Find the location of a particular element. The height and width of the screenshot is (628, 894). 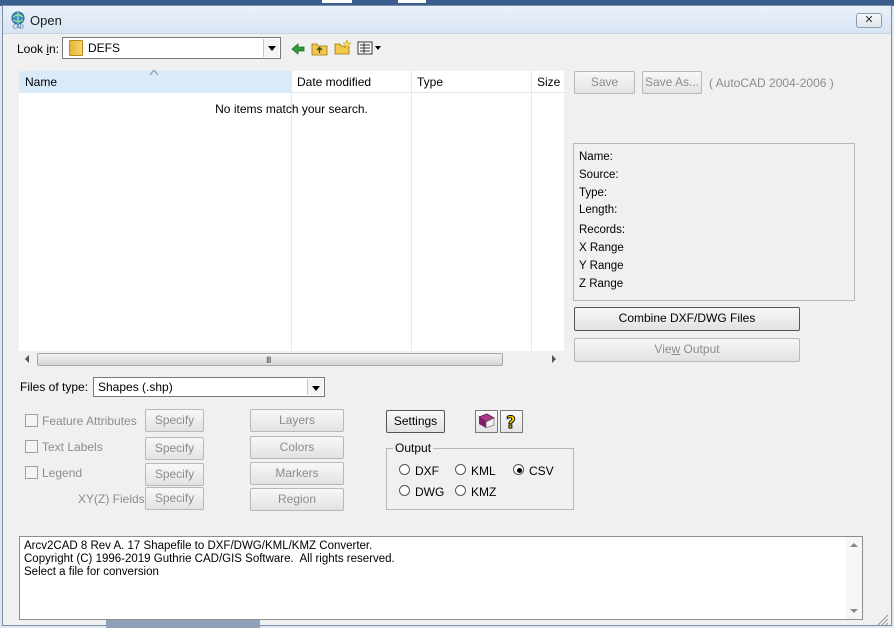

title-bar: CAD Open ✕ is located at coordinates (447, 20).